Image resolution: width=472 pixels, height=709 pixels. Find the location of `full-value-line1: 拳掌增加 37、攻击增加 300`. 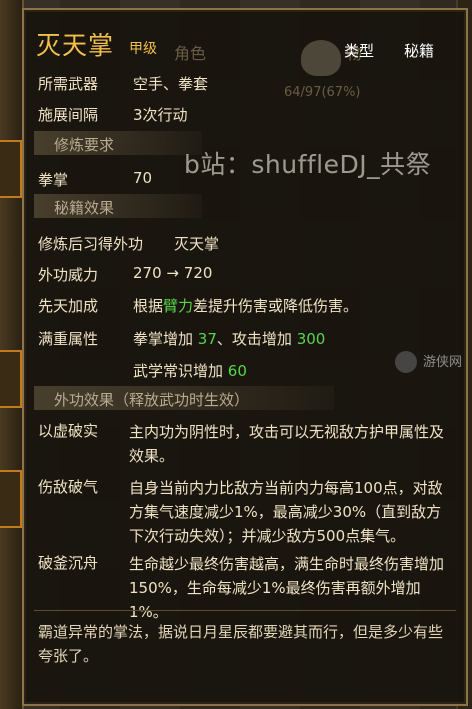

full-value-line1: 拳掌增加 37、攻击增加 300 is located at coordinates (229, 339).